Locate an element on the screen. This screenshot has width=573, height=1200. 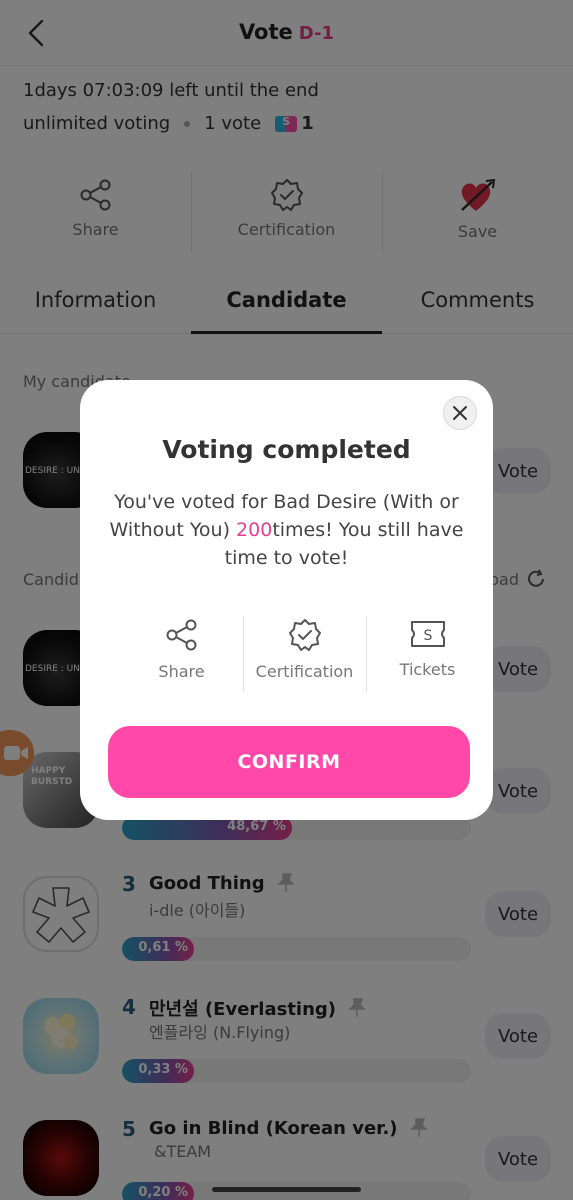
dialog-certification-action: Certification is located at coordinates (304, 654).